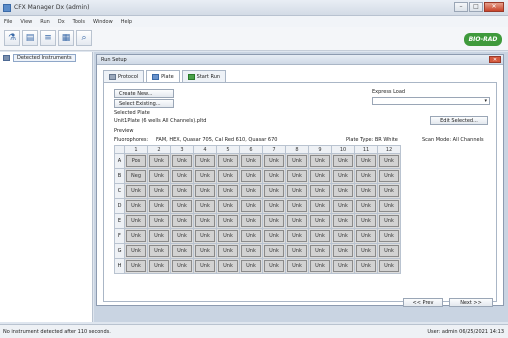 The image size is (508, 338). I want to click on menu-tools: Tools, so click(79, 22).